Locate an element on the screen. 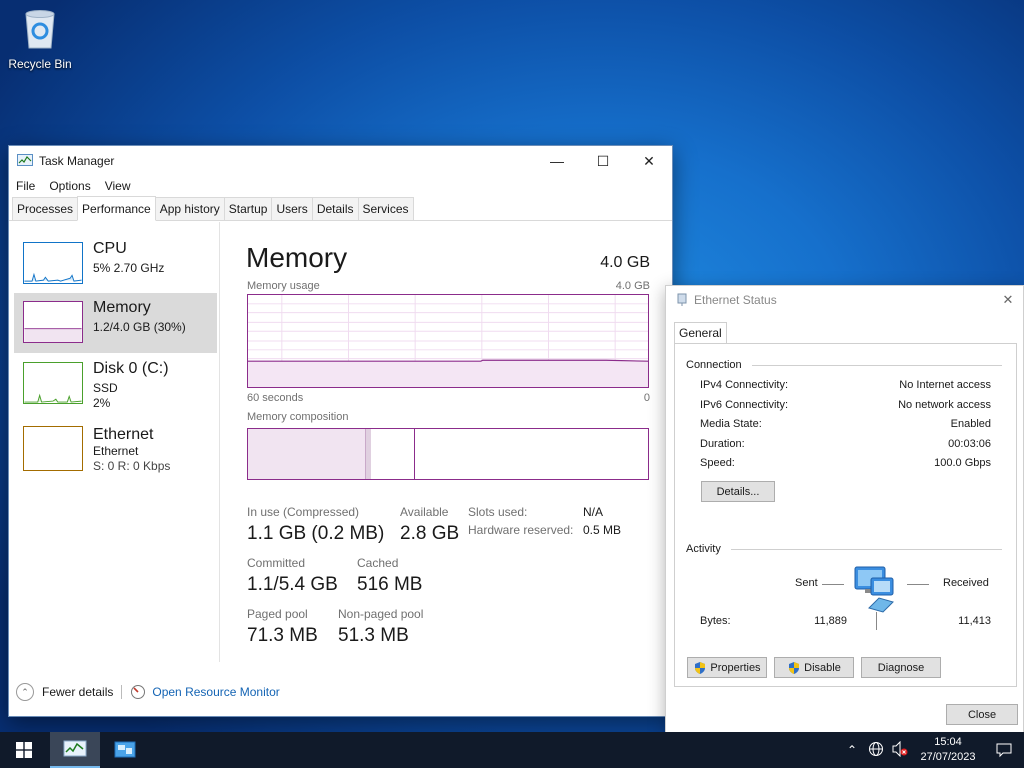 This screenshot has width=1024, height=768. sidebar-item-ethernet: Ethernet Ethernet S: 0 R: 0 Kbps is located at coordinates (115, 450).